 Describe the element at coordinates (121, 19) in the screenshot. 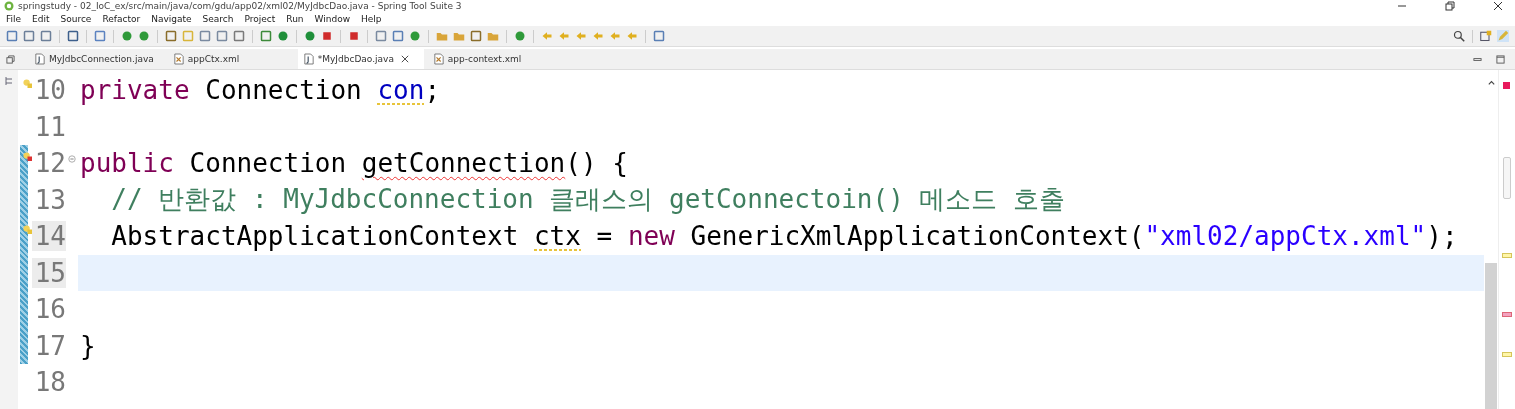

I see `menu-item: Refactor` at that location.